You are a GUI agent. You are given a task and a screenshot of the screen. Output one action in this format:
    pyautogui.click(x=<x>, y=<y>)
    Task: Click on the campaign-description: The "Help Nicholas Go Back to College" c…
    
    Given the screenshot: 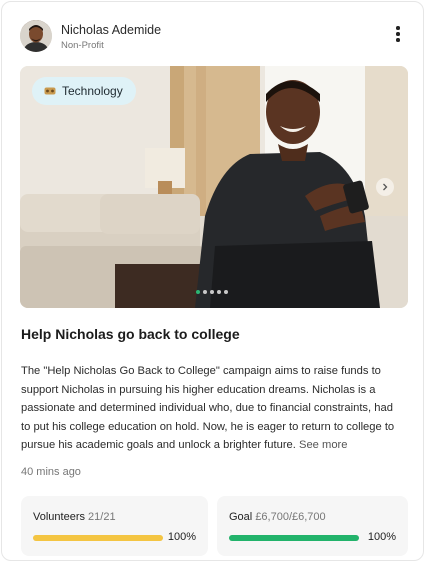 What is the action you would take?
    pyautogui.click(x=211, y=408)
    